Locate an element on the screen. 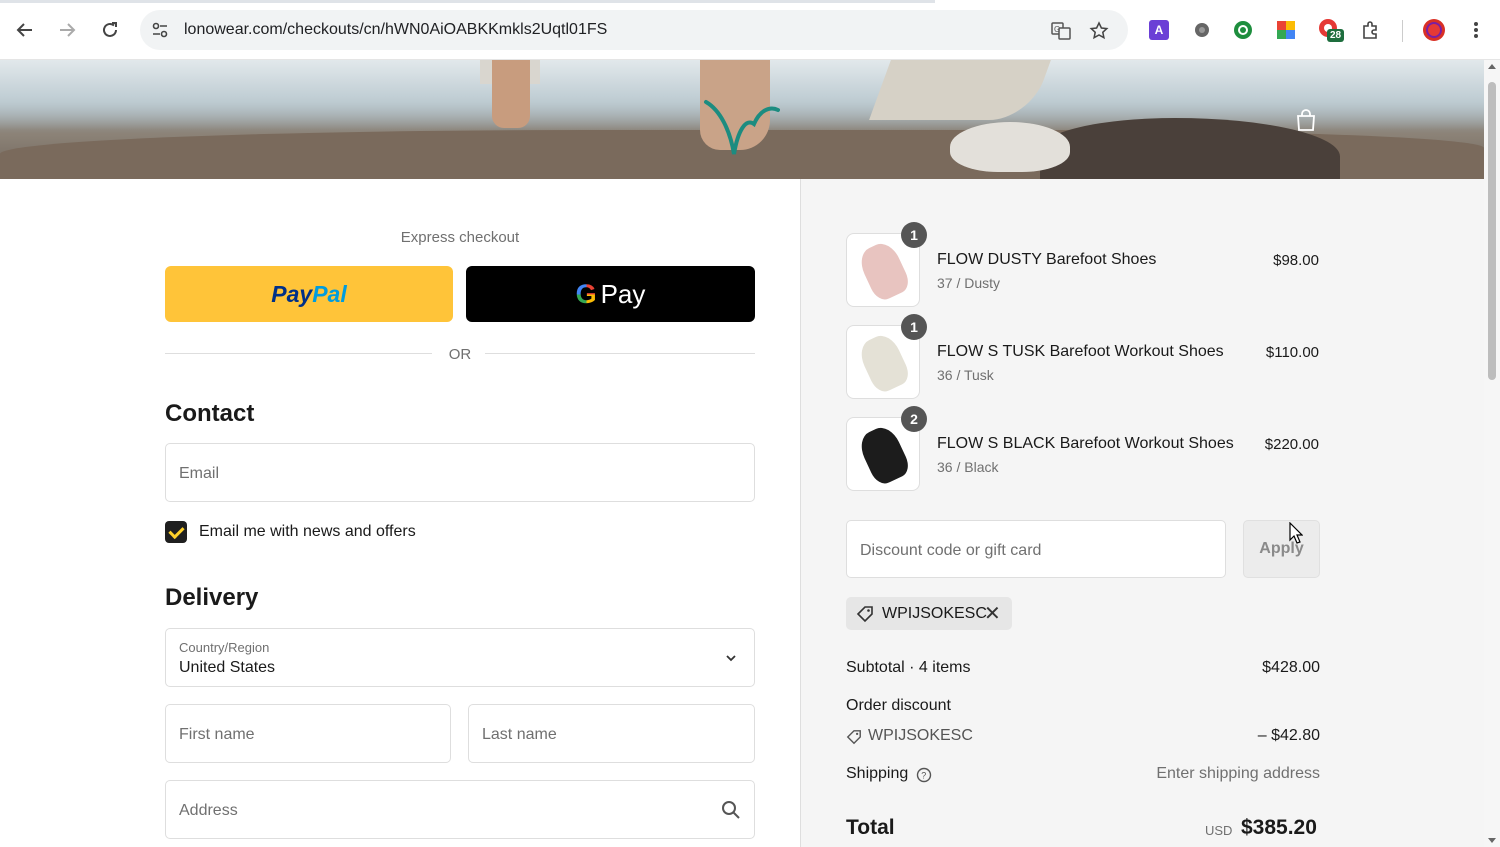 This screenshot has width=1500, height=847. contact-heading: Contact is located at coordinates (210, 413).